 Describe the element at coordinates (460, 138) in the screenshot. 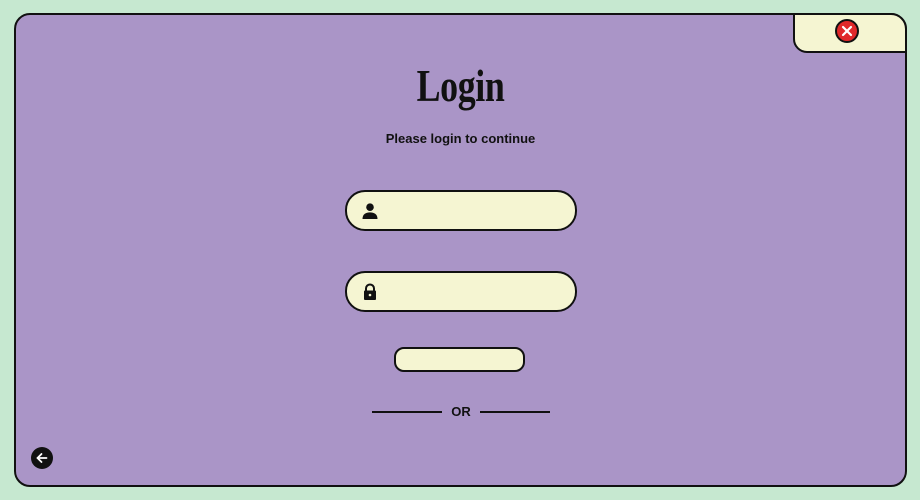

I see `page-subtitle: Please login to continue` at that location.